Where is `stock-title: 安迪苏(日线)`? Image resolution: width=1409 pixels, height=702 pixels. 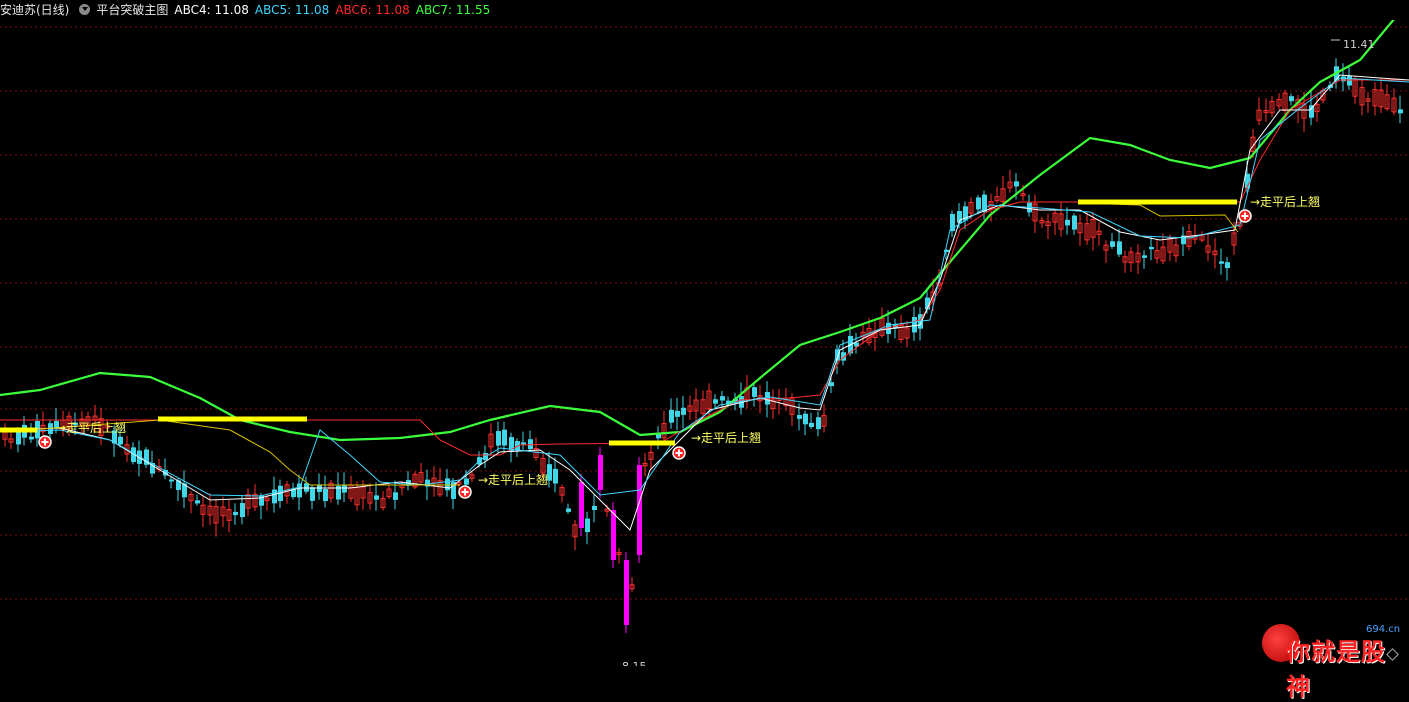 stock-title: 安迪苏(日线) is located at coordinates (35, 10).